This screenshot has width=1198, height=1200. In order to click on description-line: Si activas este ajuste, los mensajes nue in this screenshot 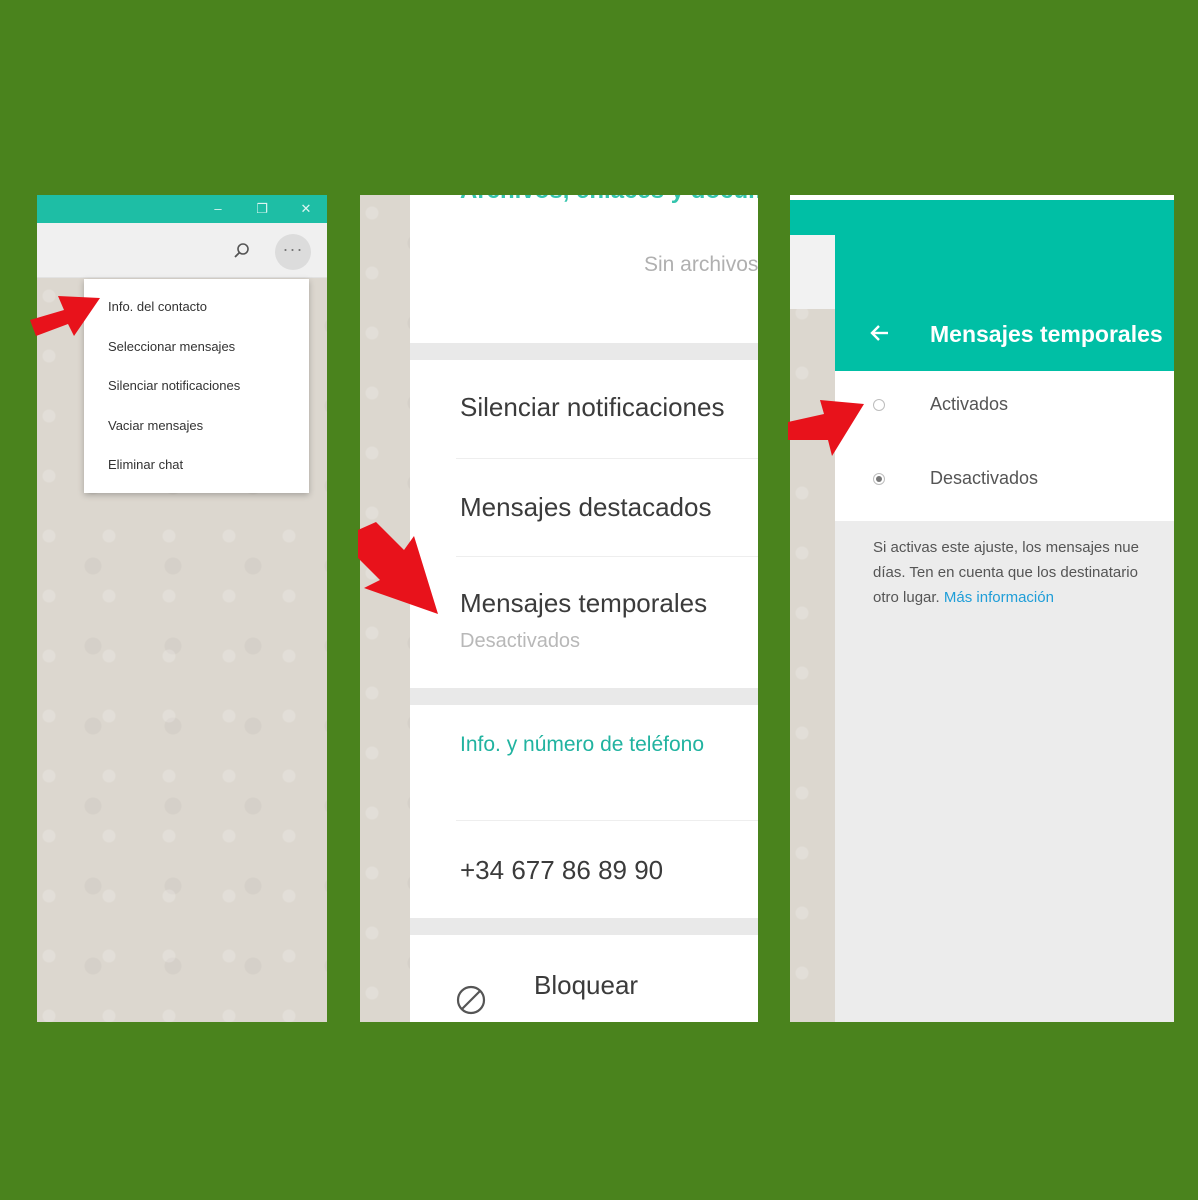, I will do `click(1006, 547)`.